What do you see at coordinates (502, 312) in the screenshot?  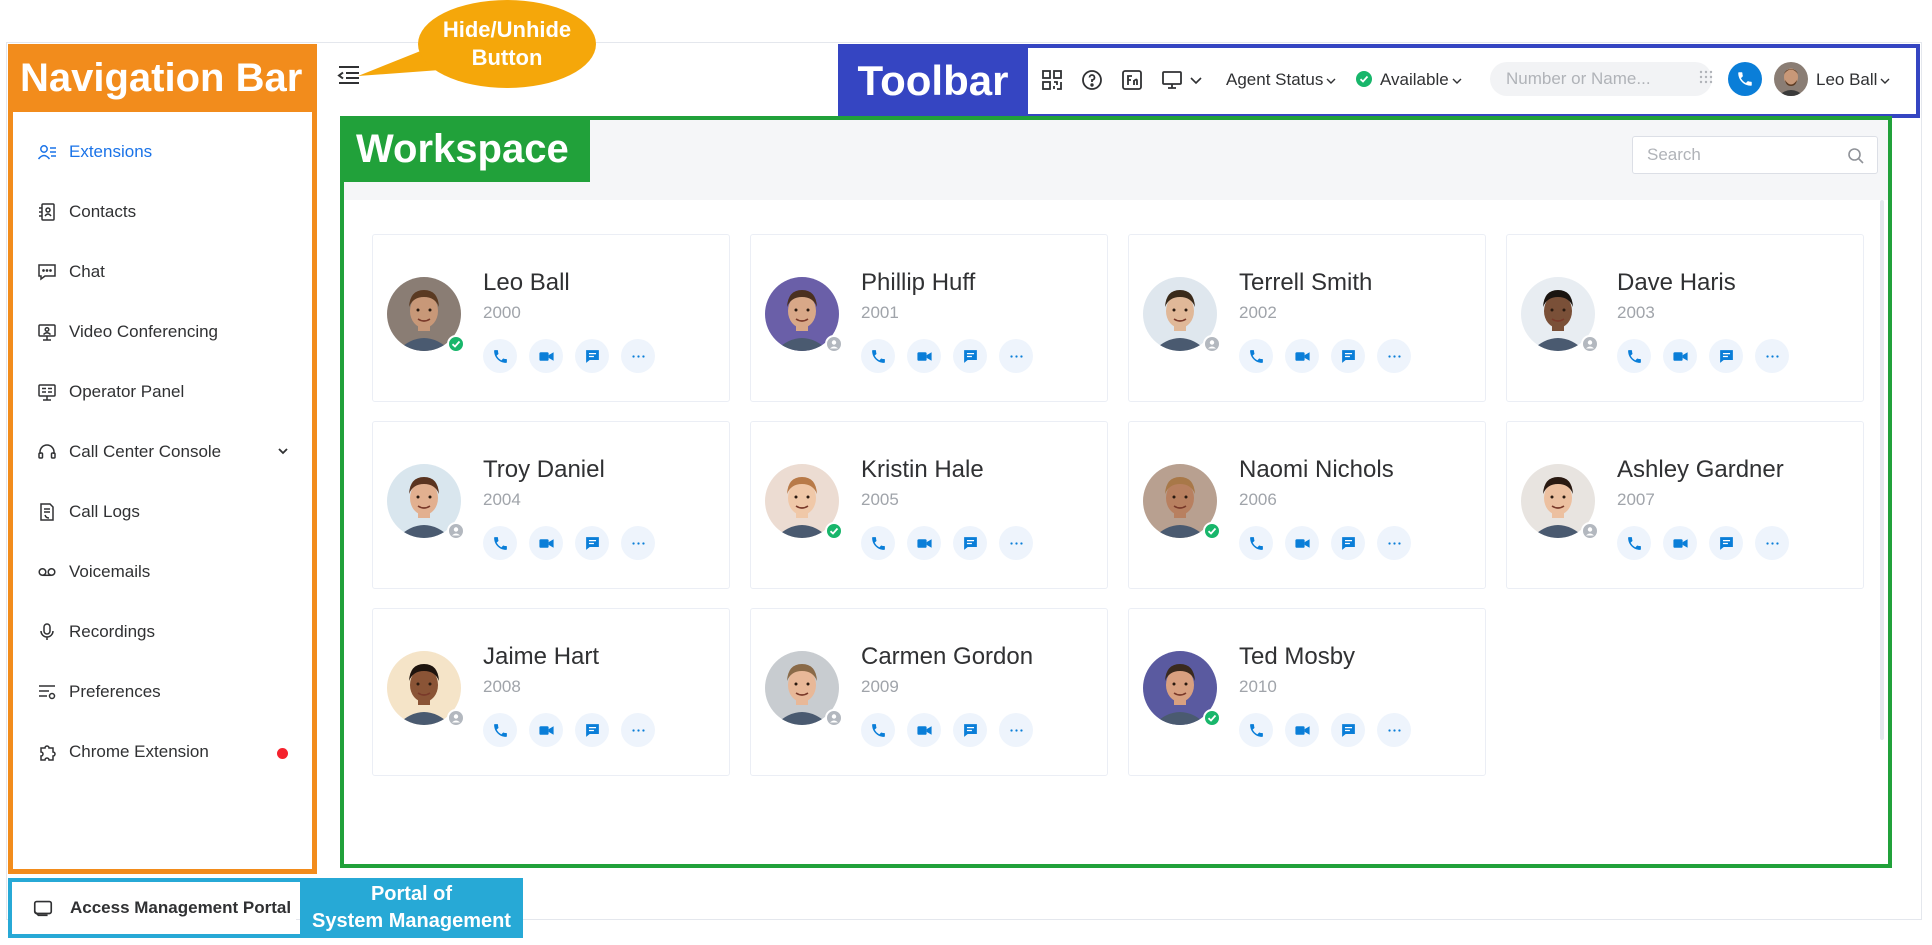 I see `extension-number: 2000` at bounding box center [502, 312].